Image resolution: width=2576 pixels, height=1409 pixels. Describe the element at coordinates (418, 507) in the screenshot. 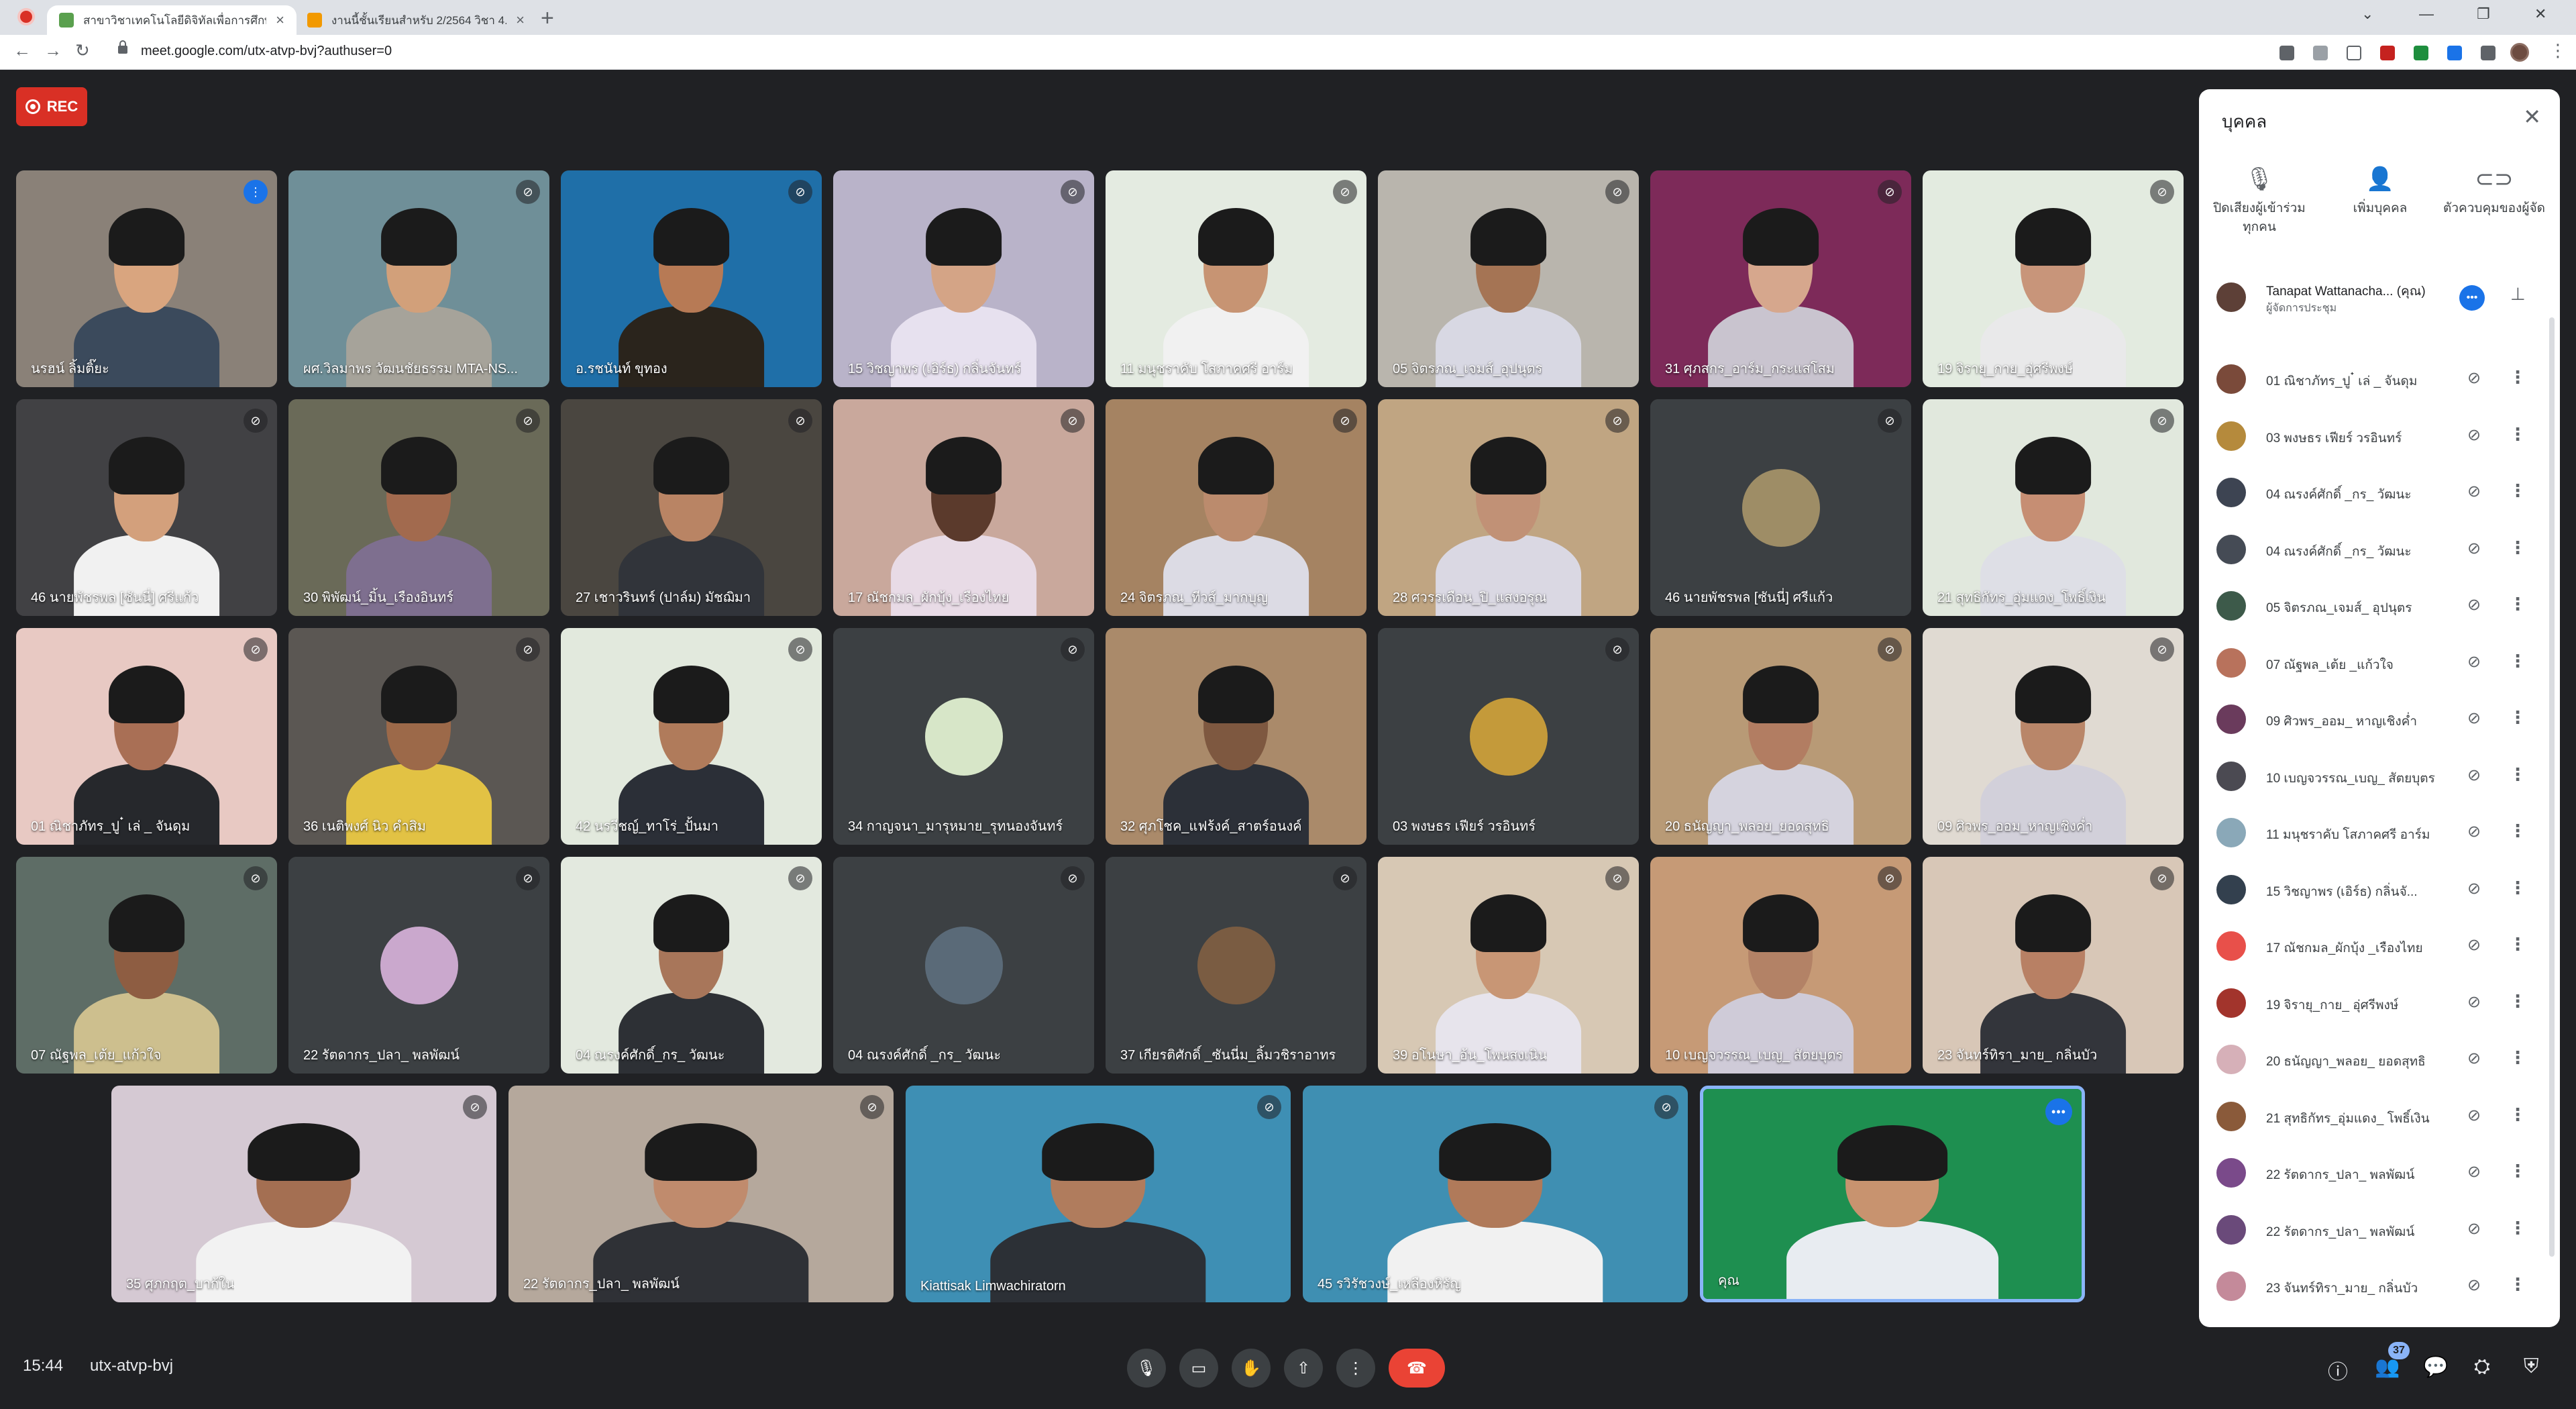

I see `participant-tile: ⊘ 30 พิพัฒน์_มิ้น_เรืองอินทร์` at that location.